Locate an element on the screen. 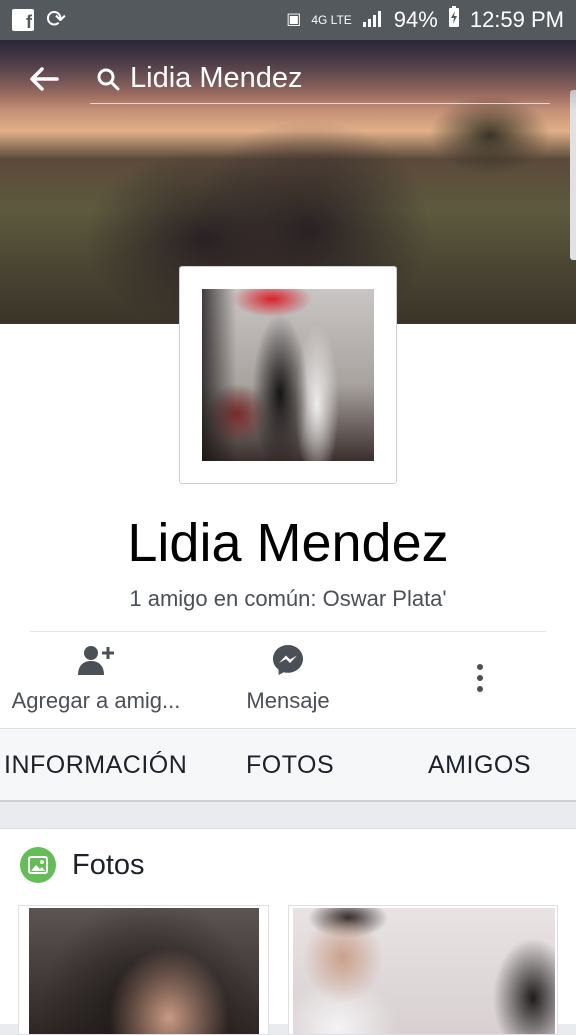  search-bar: Lidia Mendez is located at coordinates (288, 79).